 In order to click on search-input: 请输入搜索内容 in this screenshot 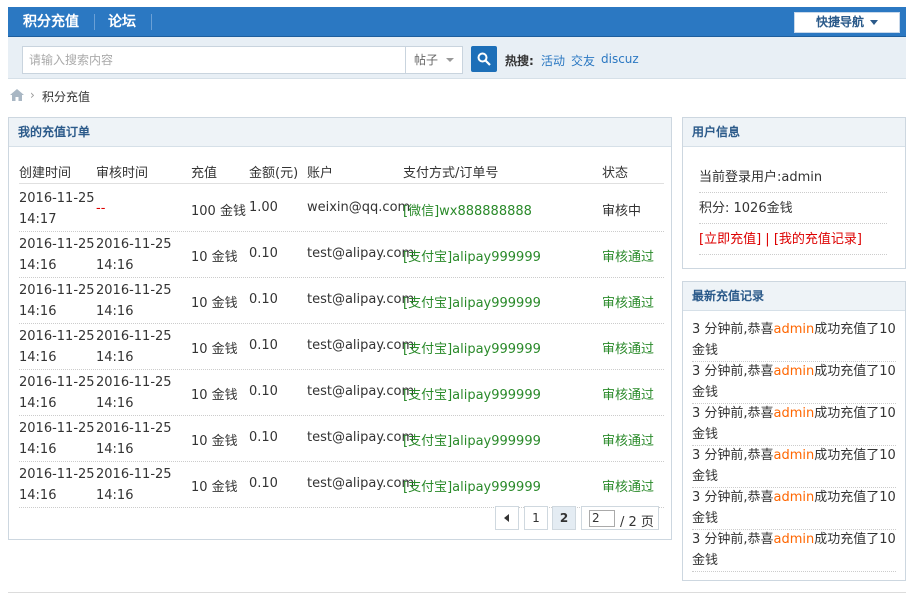, I will do `click(214, 60)`.